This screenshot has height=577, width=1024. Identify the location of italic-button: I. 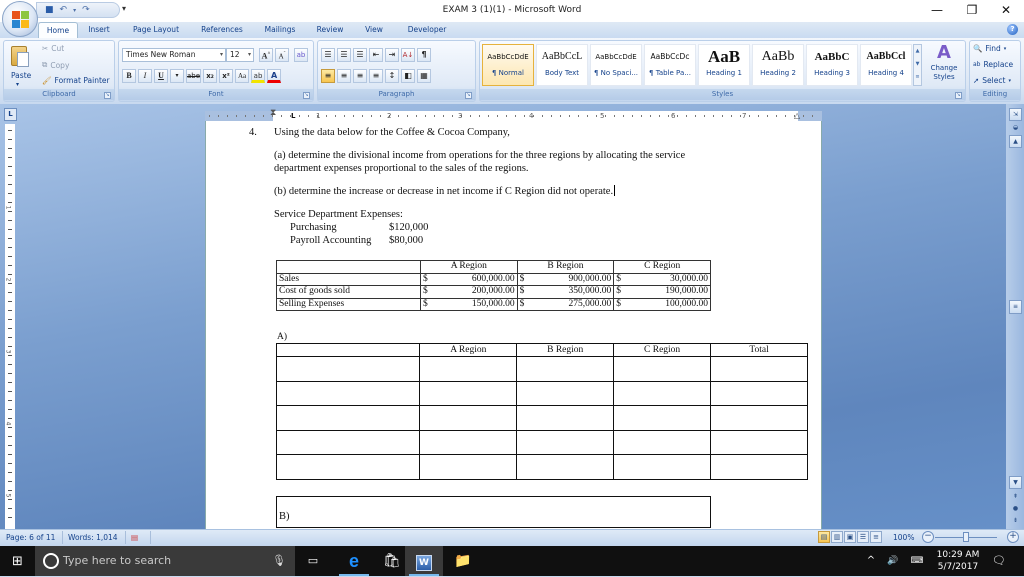
(145, 76).